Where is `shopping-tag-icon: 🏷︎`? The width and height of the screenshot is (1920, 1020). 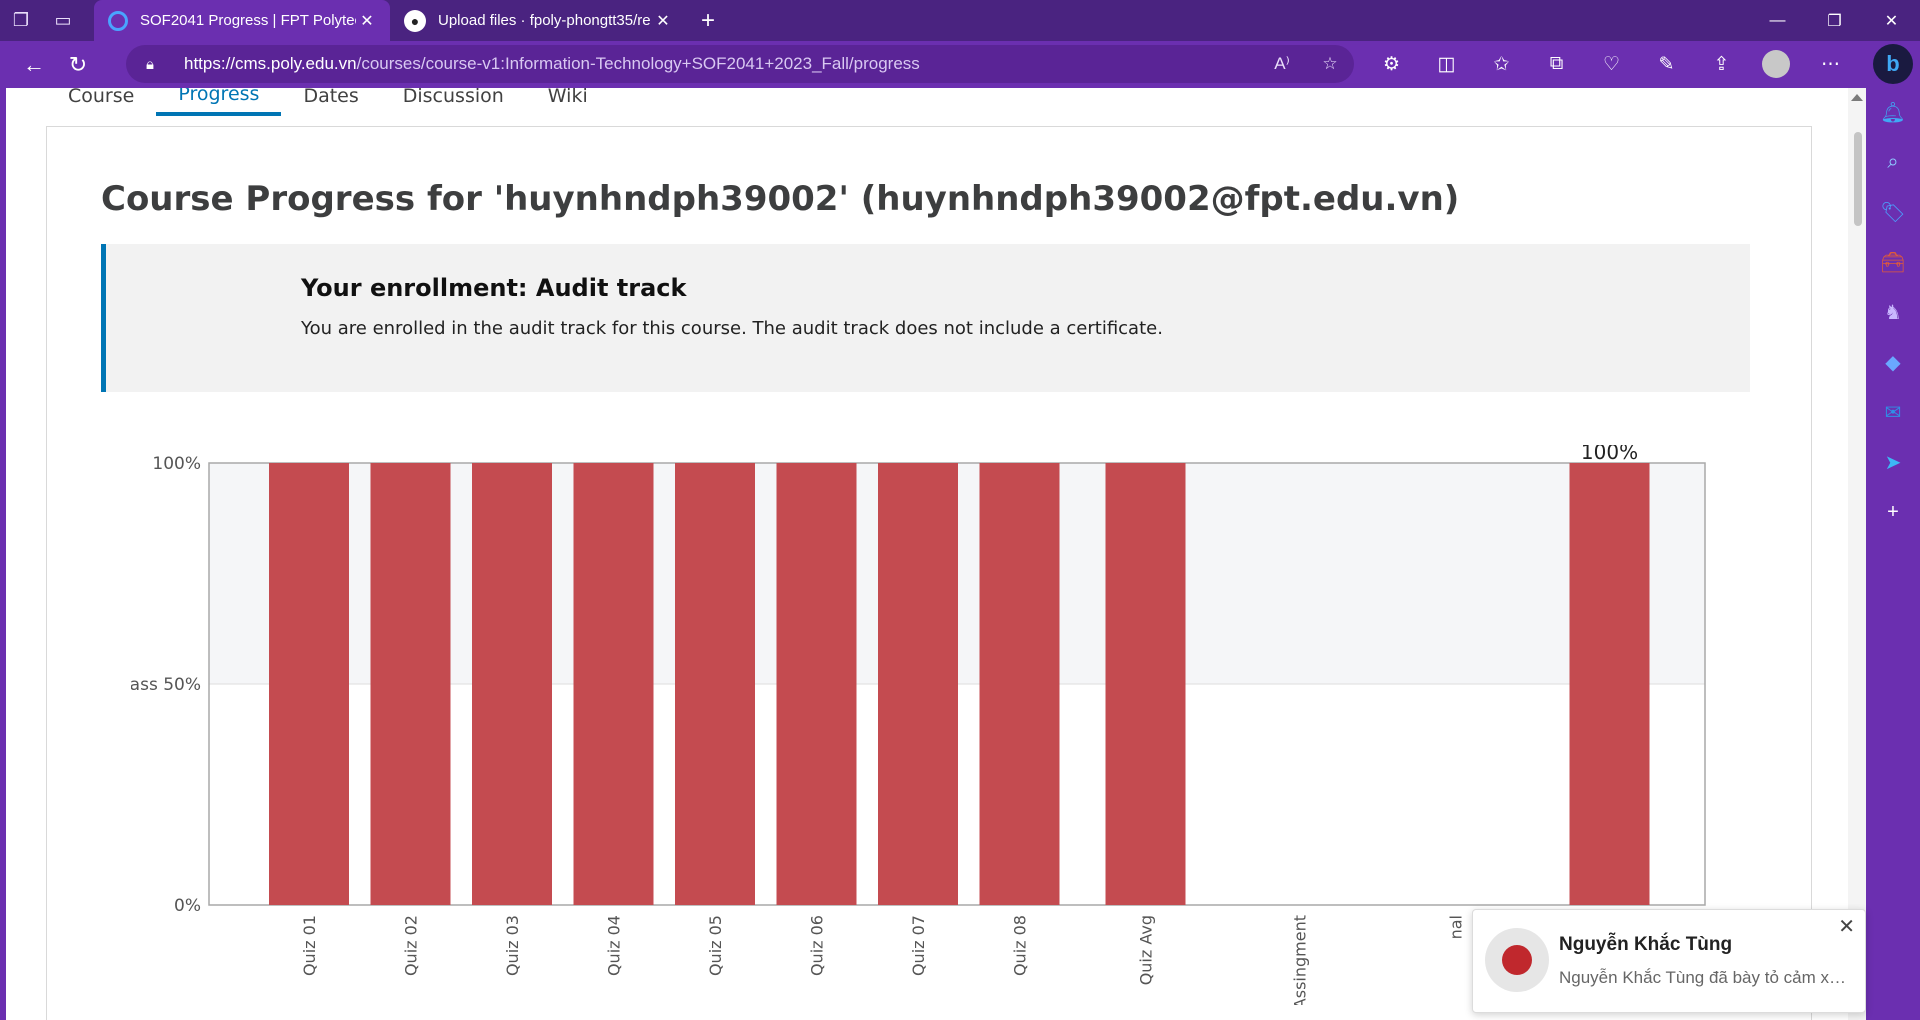
shopping-tag-icon: 🏷︎ is located at coordinates (1893, 212).